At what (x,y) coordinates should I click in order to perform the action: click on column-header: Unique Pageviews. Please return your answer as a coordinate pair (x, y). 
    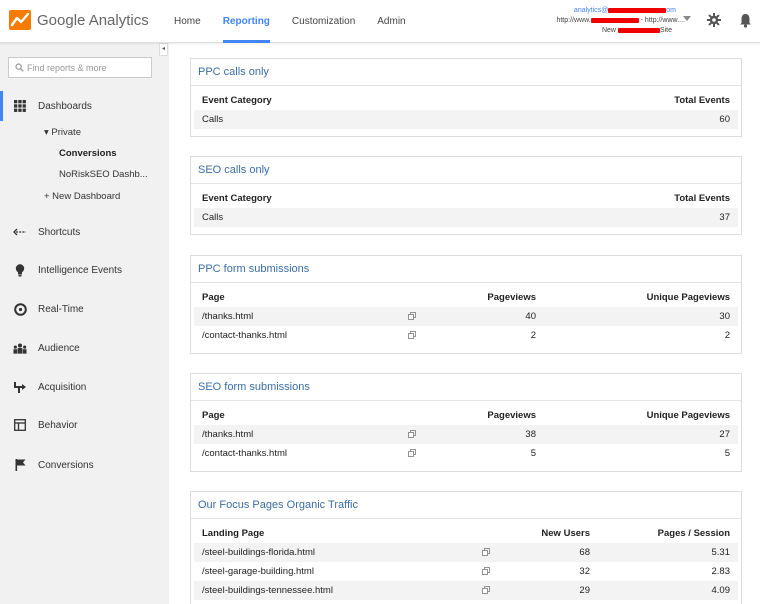
    Looking at the image, I should click on (688, 415).